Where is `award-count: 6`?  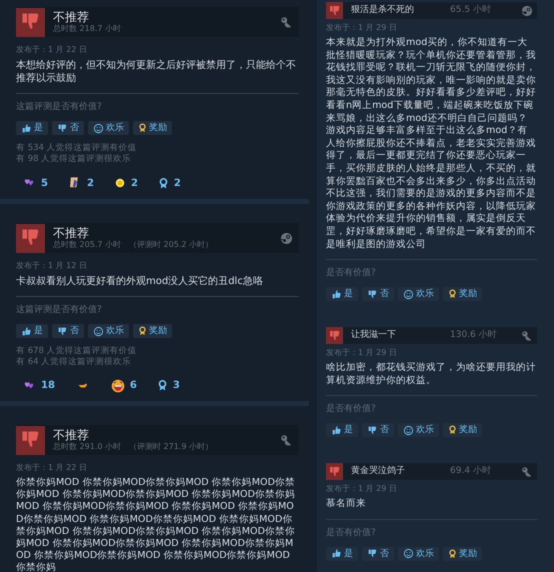 award-count: 6 is located at coordinates (133, 386).